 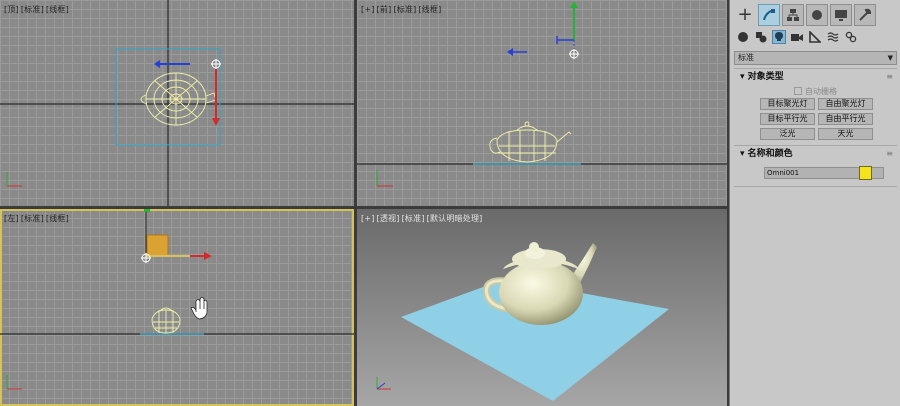 I want to click on gizmo-plane-handle, so click(x=157, y=245).